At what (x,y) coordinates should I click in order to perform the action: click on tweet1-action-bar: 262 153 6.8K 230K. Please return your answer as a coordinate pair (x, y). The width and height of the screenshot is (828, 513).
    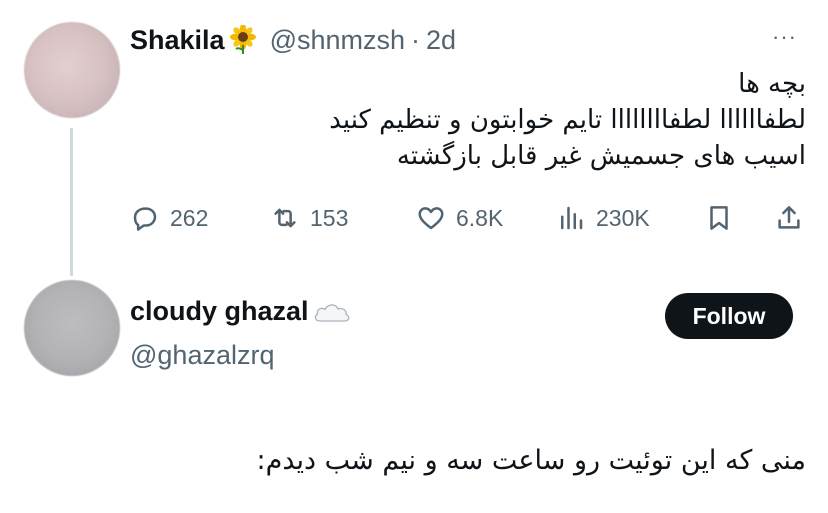
    Looking at the image, I should click on (470, 218).